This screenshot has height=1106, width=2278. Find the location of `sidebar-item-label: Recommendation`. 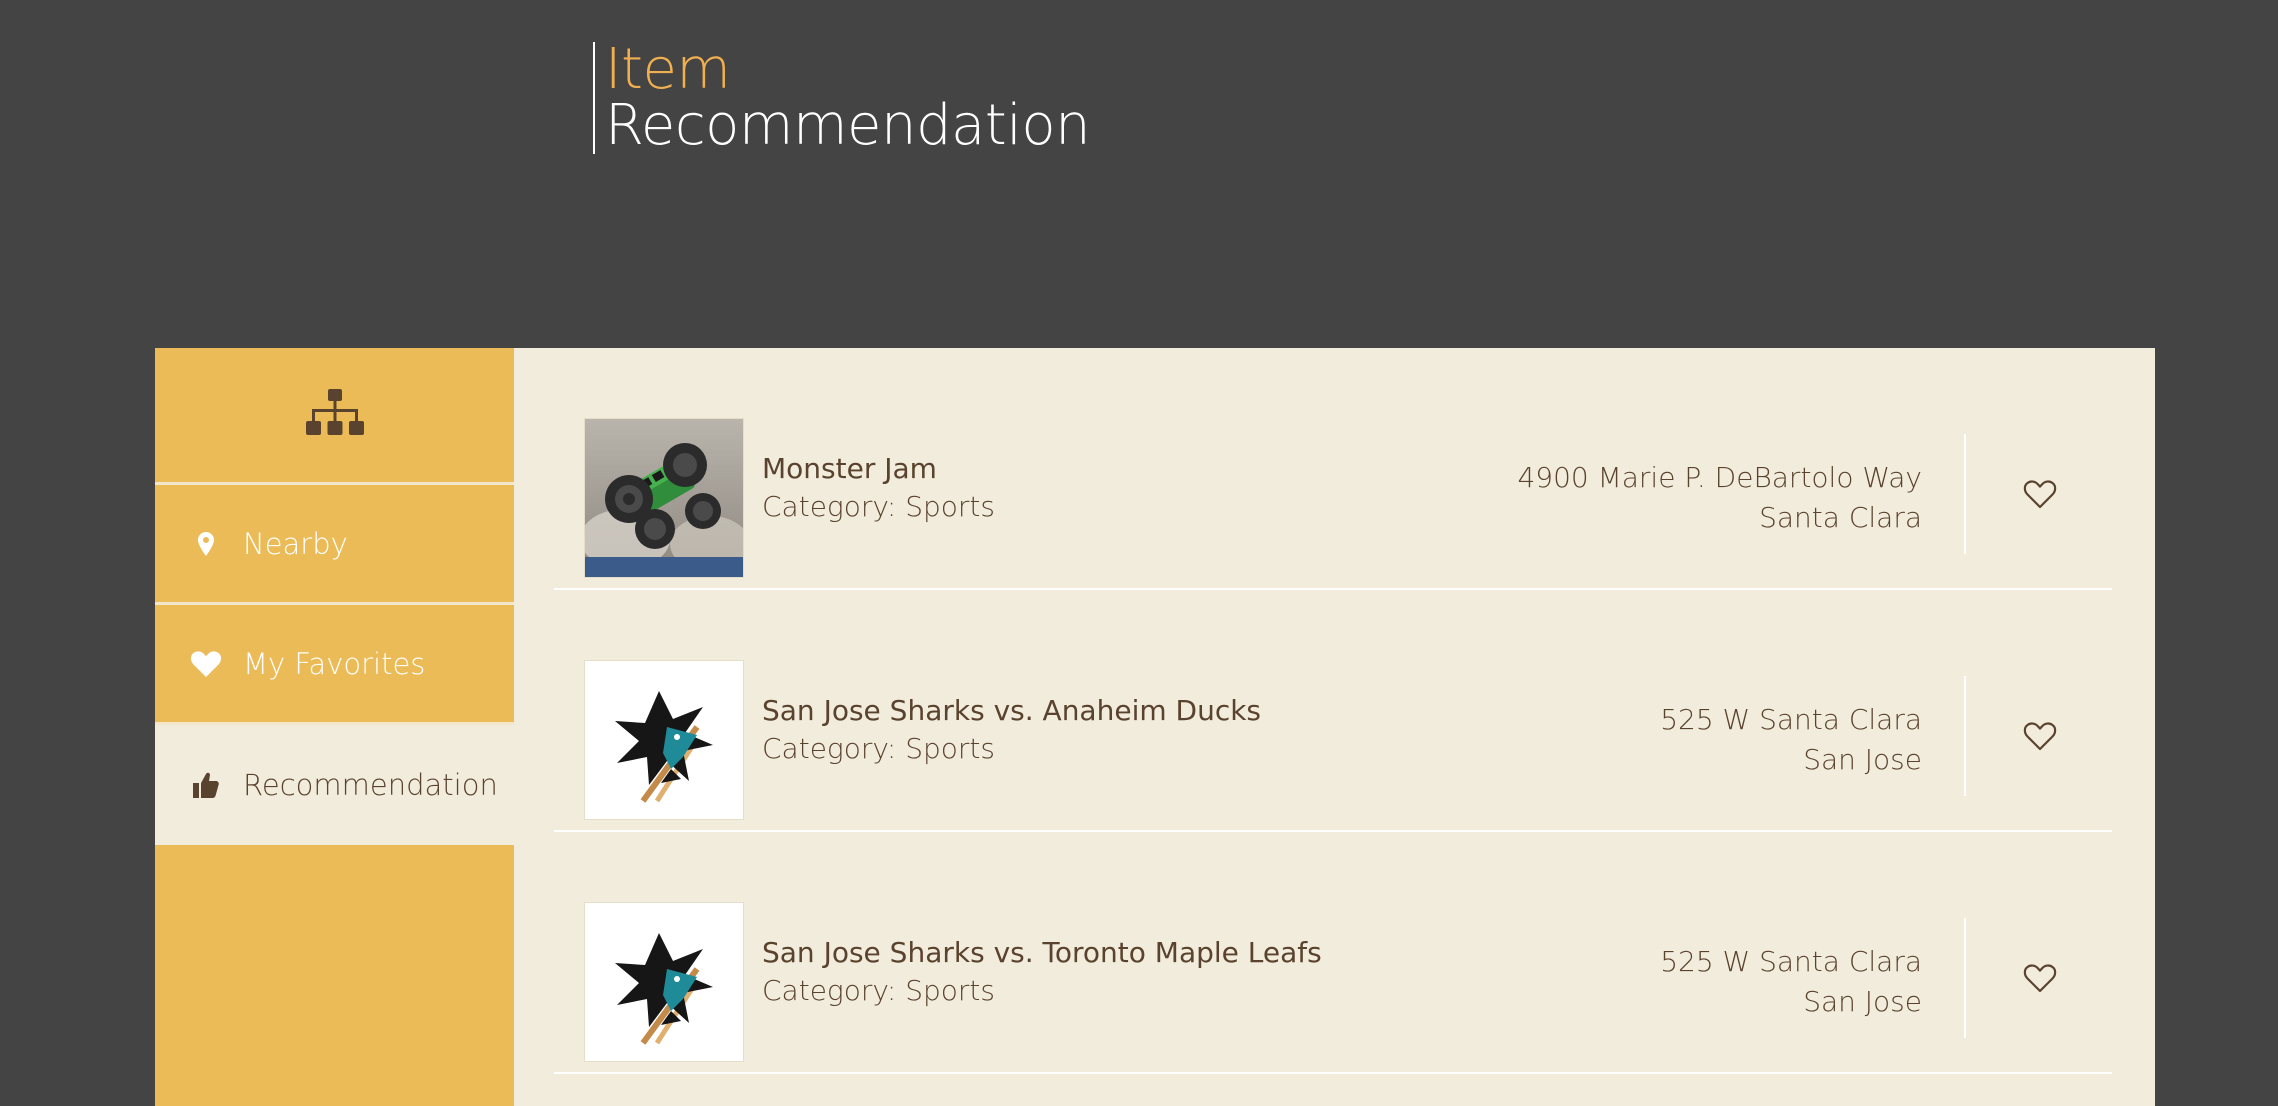

sidebar-item-label: Recommendation is located at coordinates (370, 785).